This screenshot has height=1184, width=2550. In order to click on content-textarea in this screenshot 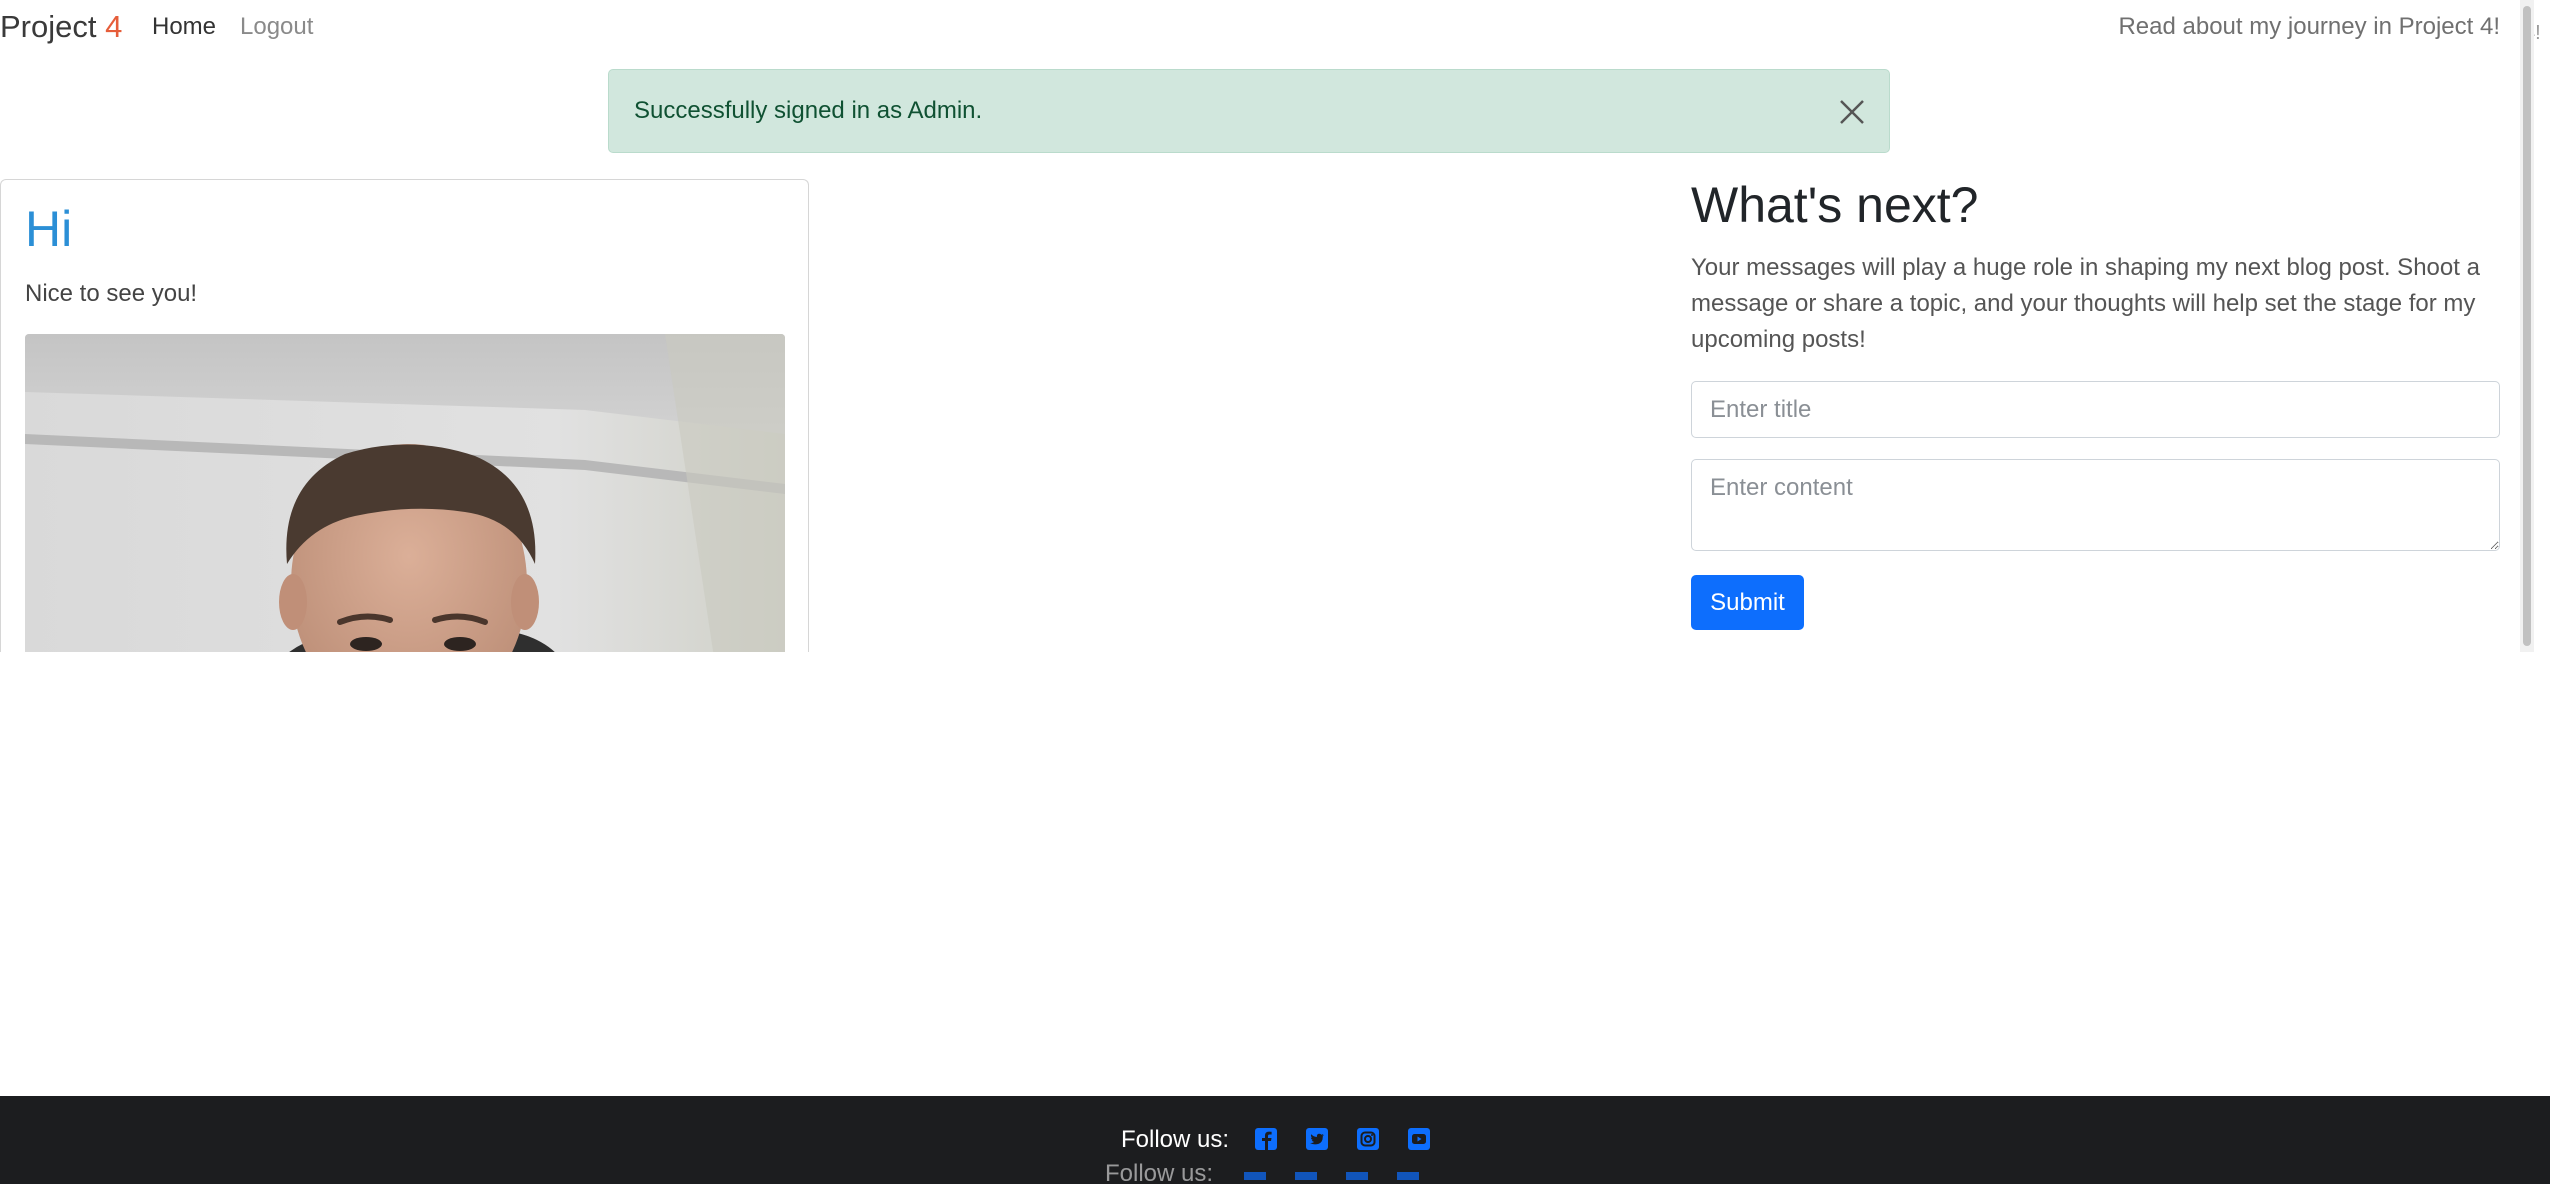, I will do `click(2095, 505)`.